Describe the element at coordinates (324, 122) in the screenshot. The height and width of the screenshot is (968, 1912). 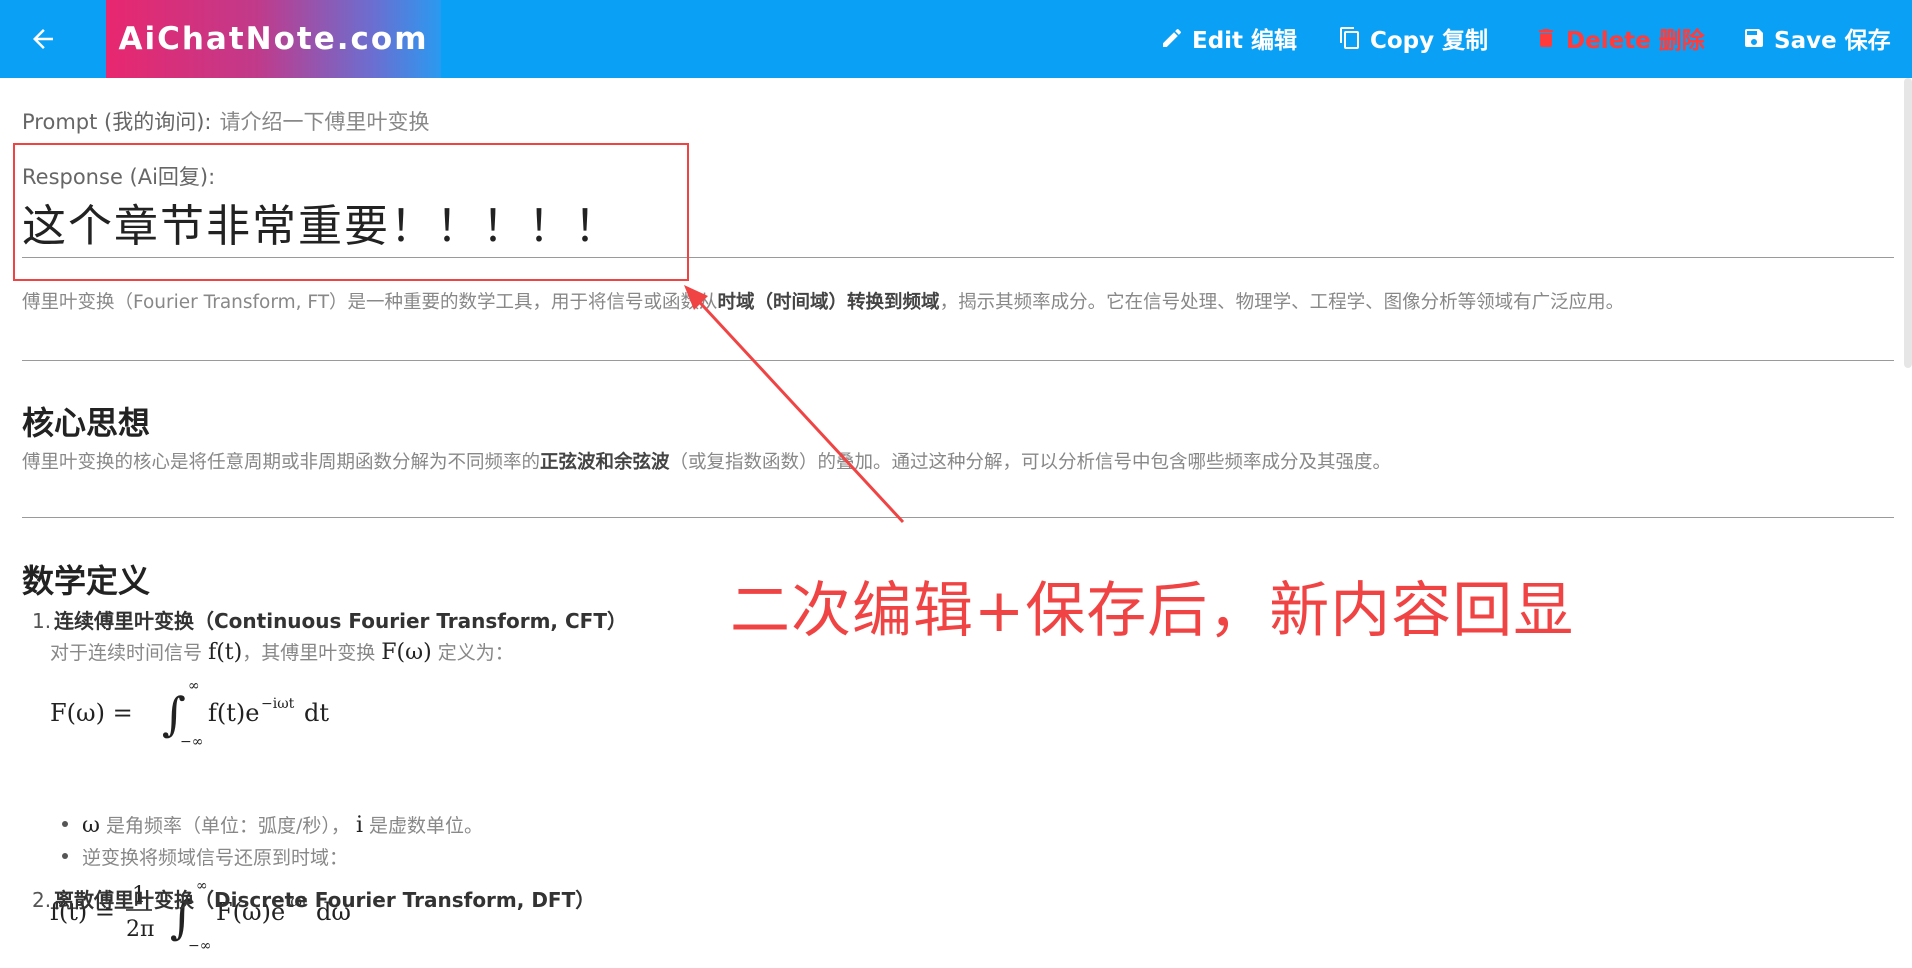
I see `prompt-text: 请介绍一下傅里叶变换` at that location.